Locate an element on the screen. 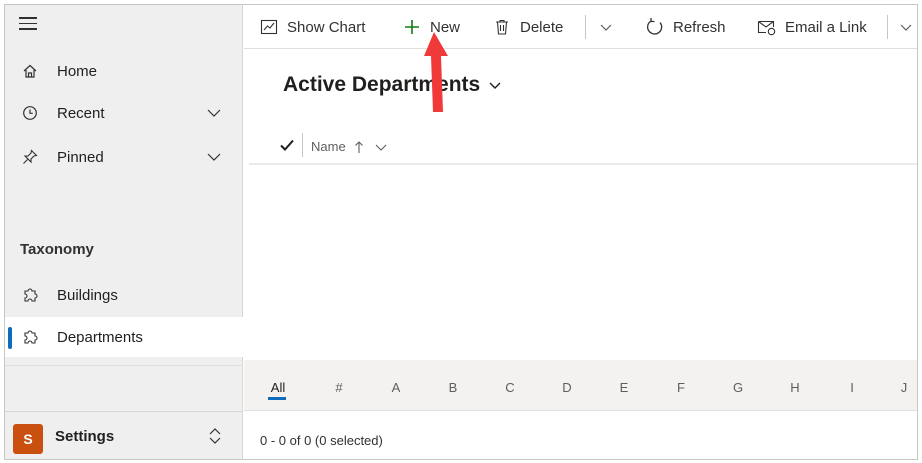 This screenshot has height=463, width=922. column-header-name: Name is located at coordinates (349, 146).